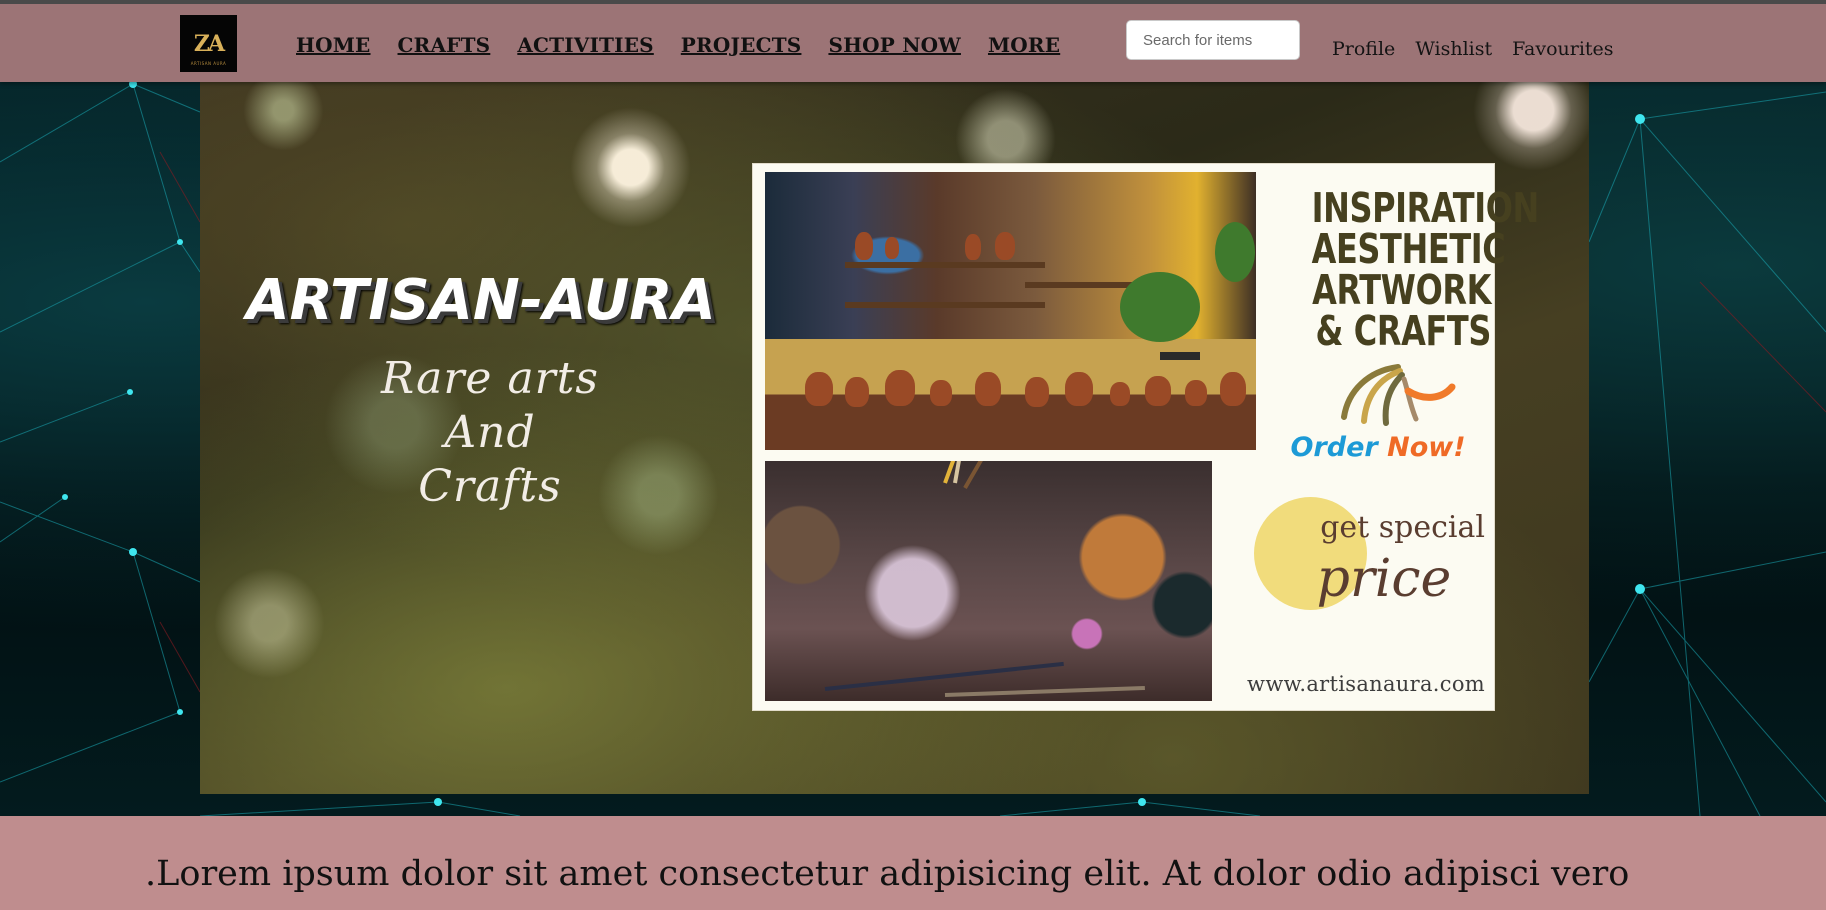 The height and width of the screenshot is (910, 1826). Describe the element at coordinates (444, 45) in the screenshot. I see `nav-crafts-link: CRAFTS` at that location.